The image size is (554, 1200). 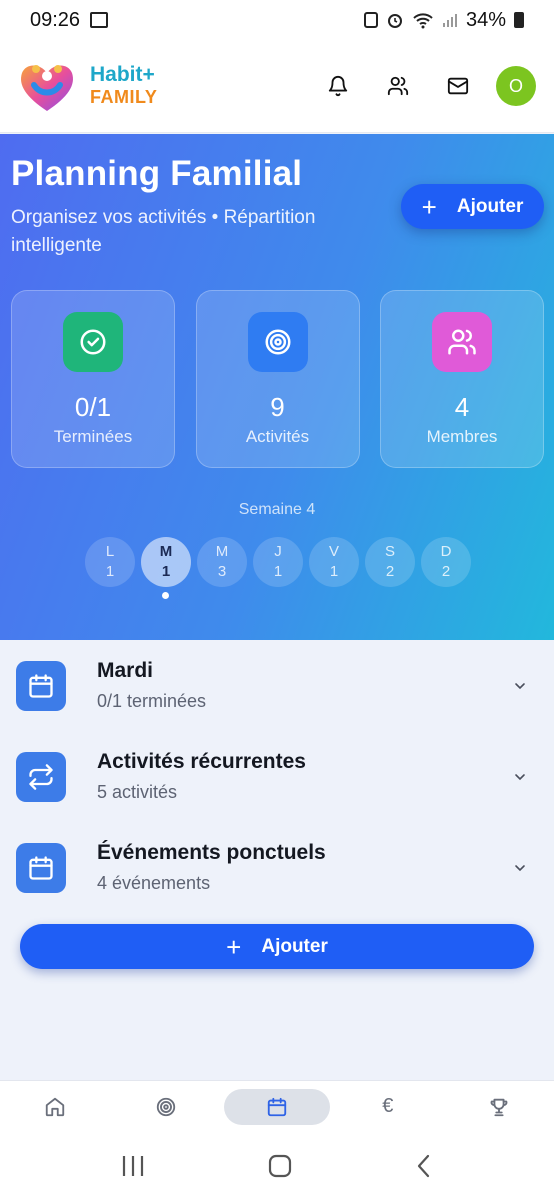 What do you see at coordinates (222, 562) in the screenshot?
I see `day-chip: M3` at bounding box center [222, 562].